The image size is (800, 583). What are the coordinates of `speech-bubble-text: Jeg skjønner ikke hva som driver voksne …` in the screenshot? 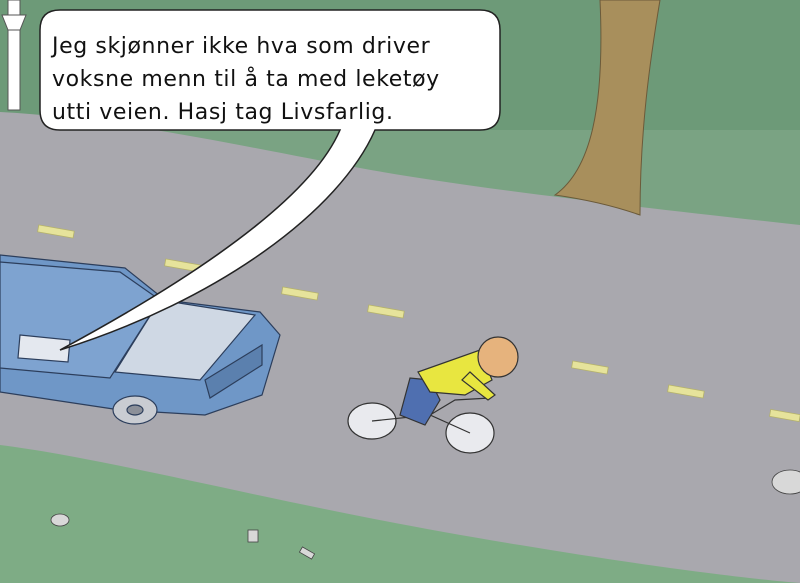 It's located at (272, 79).